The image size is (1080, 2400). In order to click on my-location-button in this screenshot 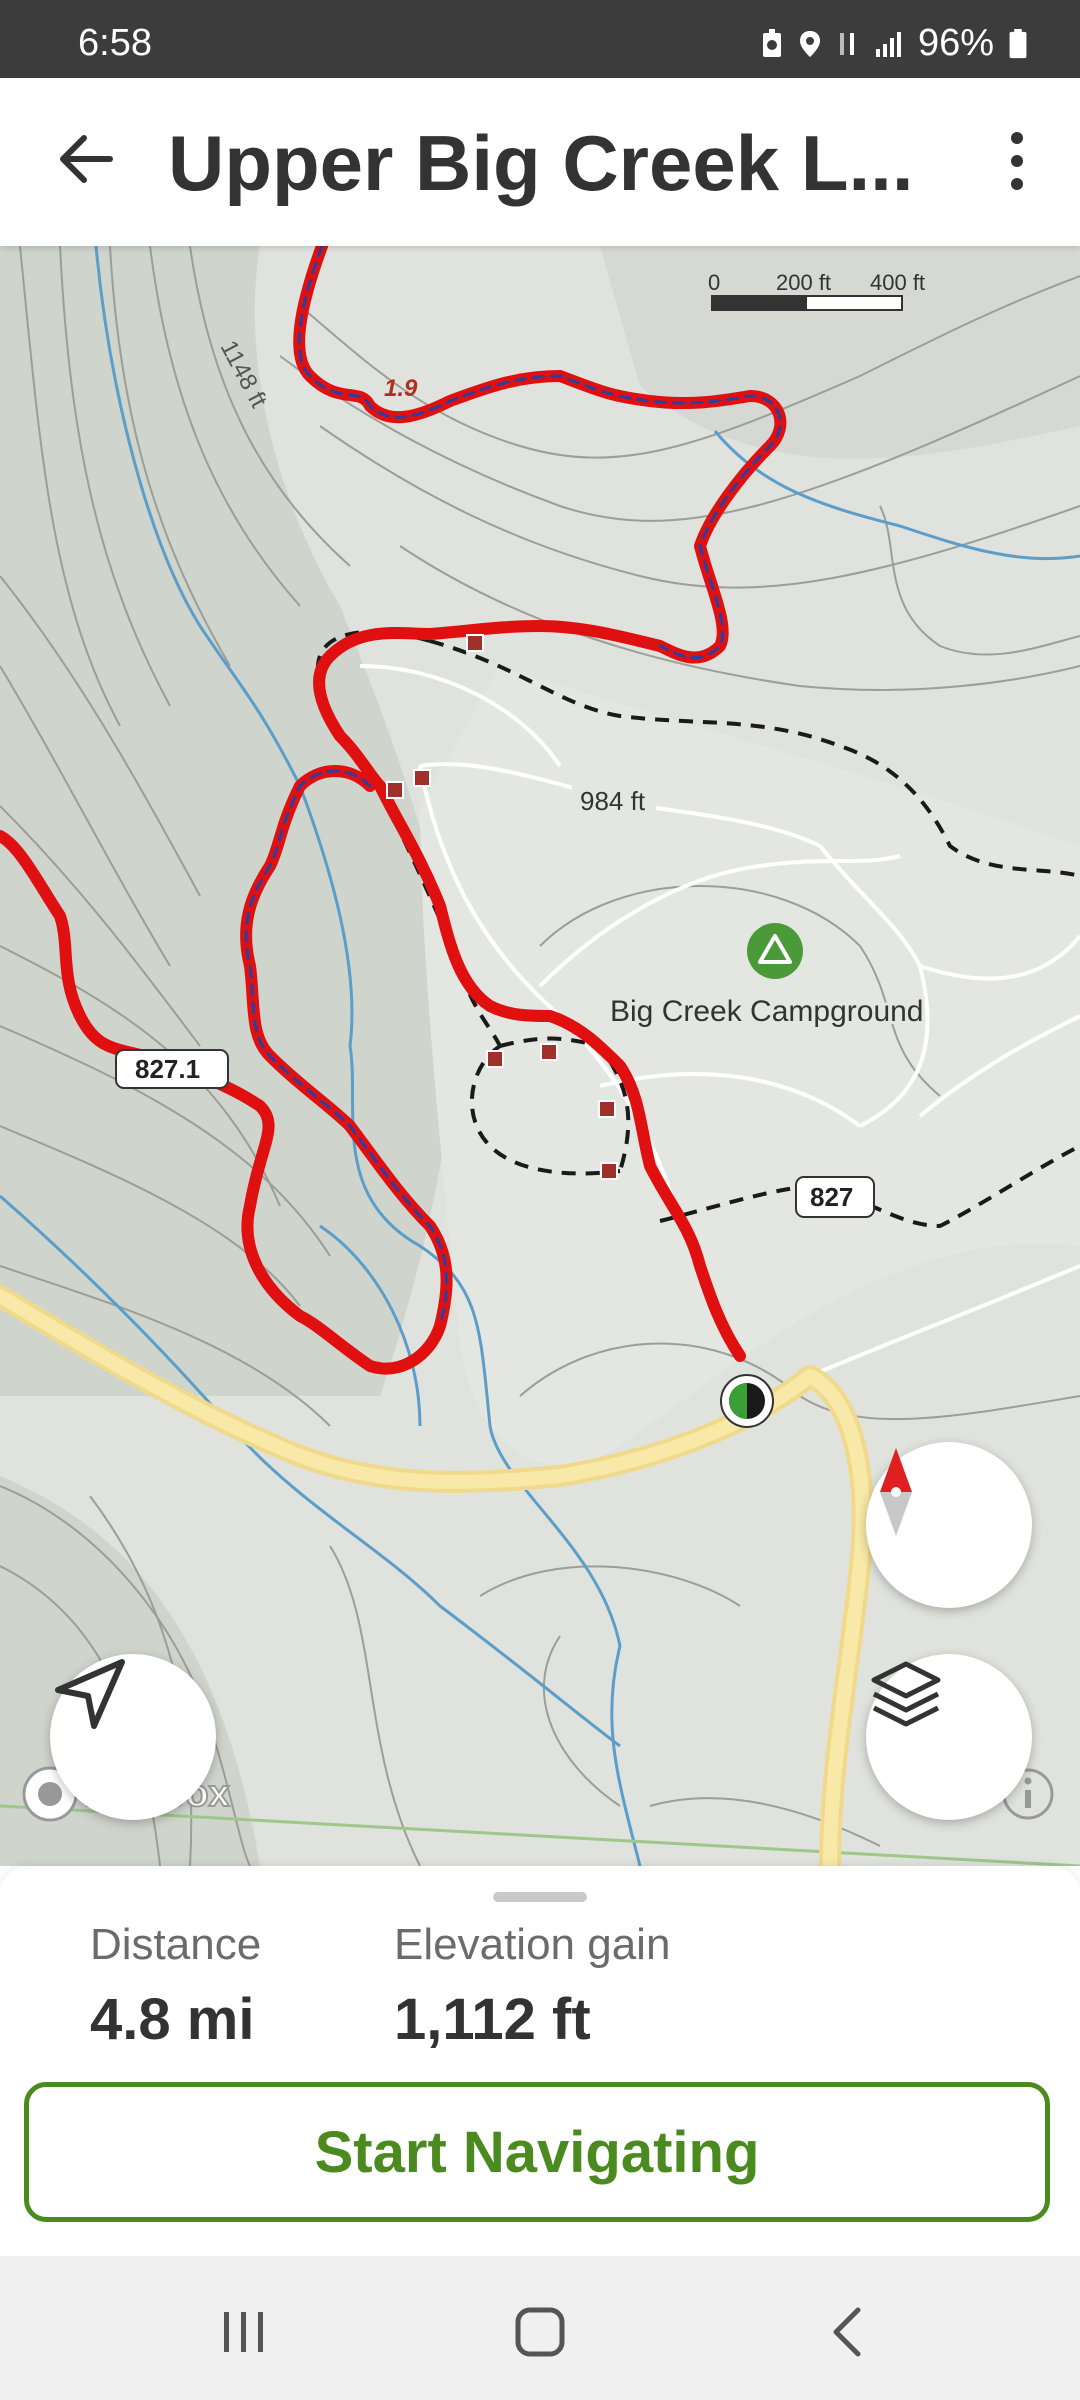, I will do `click(133, 1737)`.